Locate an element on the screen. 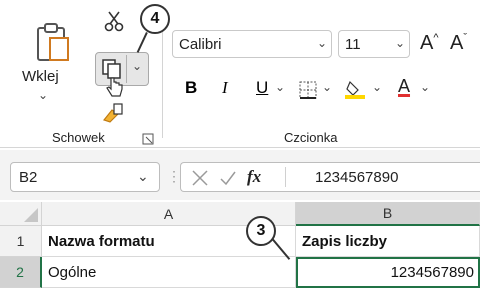 Image resolution: width=480 pixels, height=288 pixels. clipboard-group-label: Schowek is located at coordinates (78, 137).